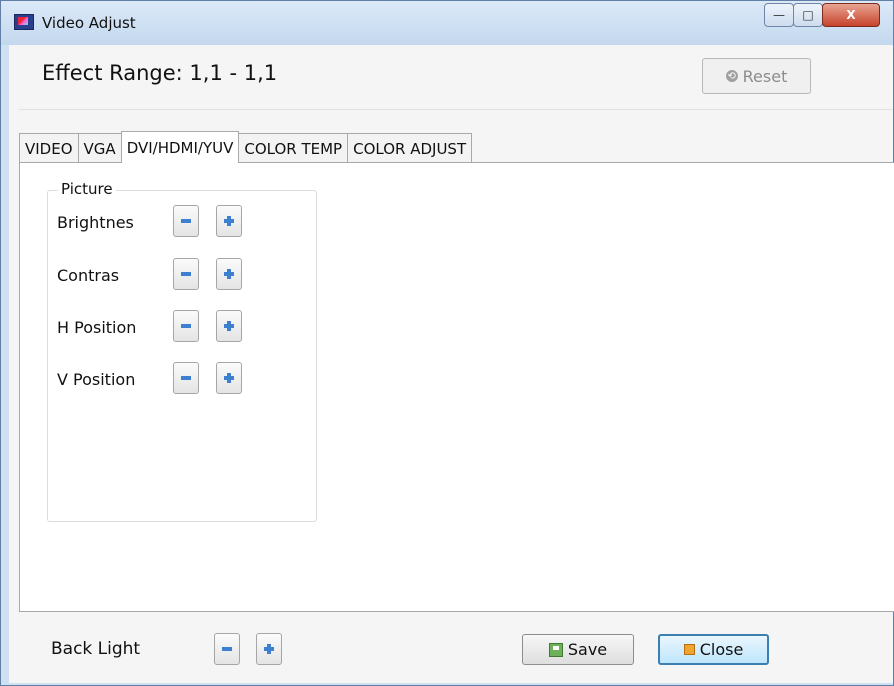  I want to click on reset-button: ⟲ Reset, so click(756, 76).